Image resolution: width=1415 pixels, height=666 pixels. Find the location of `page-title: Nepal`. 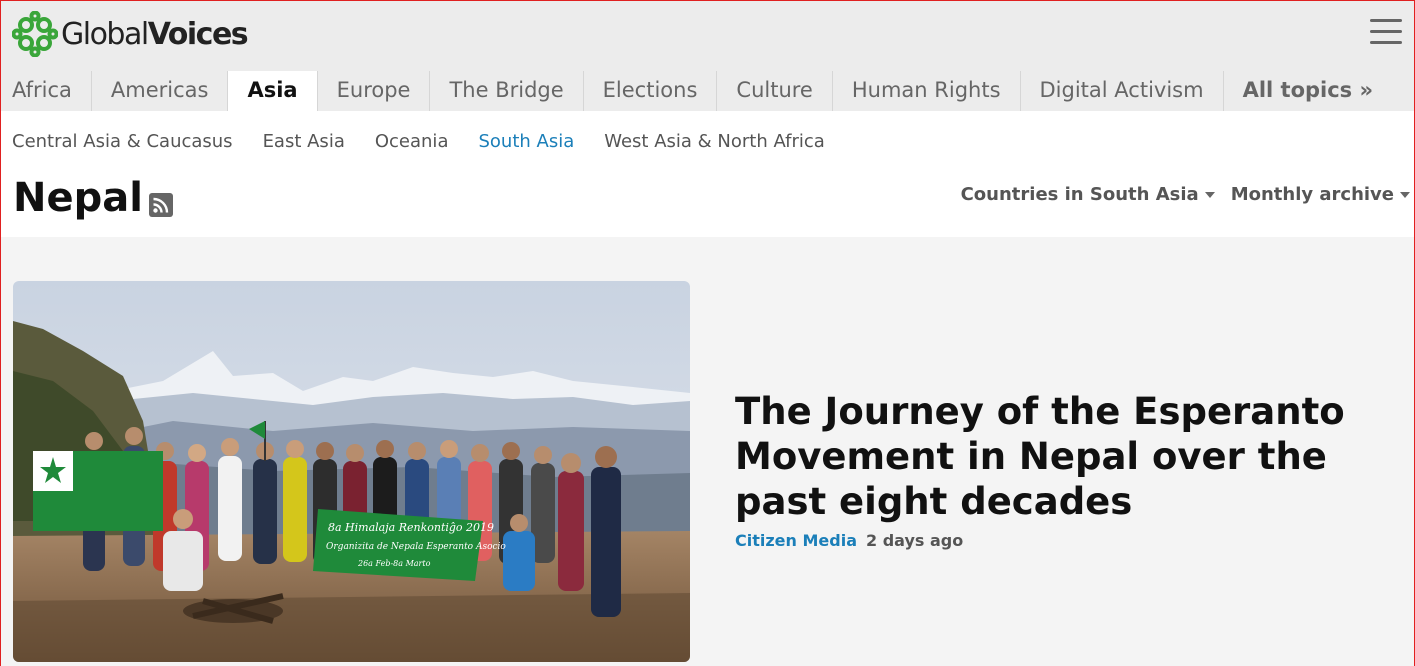

page-title: Nepal is located at coordinates (78, 198).